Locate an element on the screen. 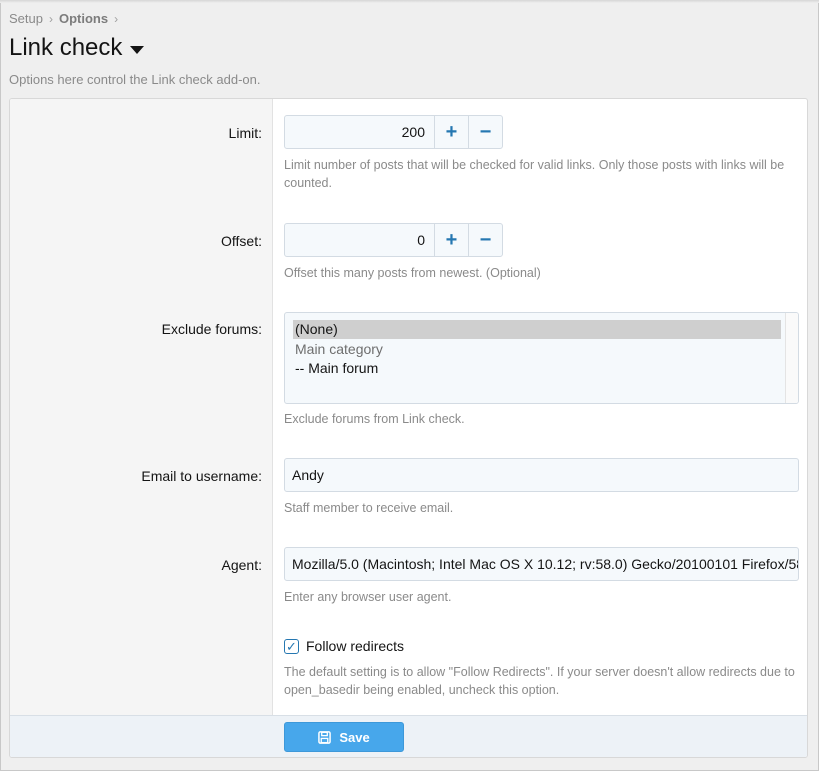 The height and width of the screenshot is (771, 819). follow-redirects-row: ✓ Follow redirects is located at coordinates (344, 646).